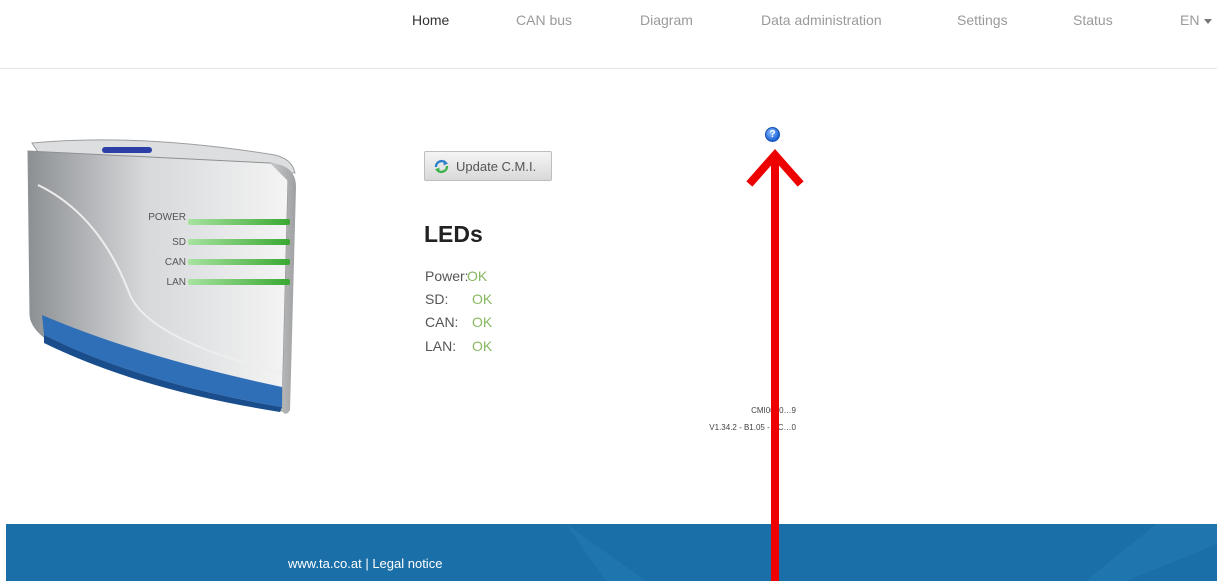 The height and width of the screenshot is (581, 1217). What do you see at coordinates (775, 364) in the screenshot?
I see `annotation-arrow` at bounding box center [775, 364].